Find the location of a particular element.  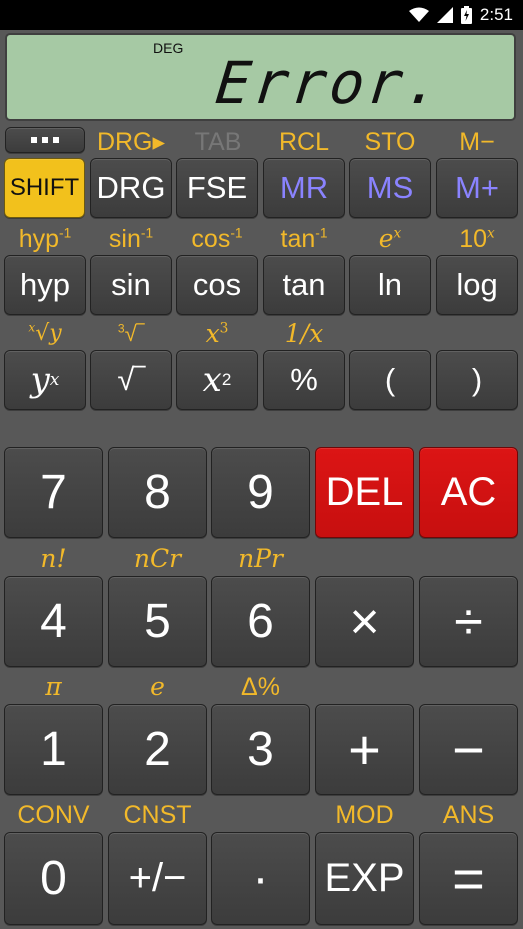

digit-3-button: 3 is located at coordinates (260, 749).